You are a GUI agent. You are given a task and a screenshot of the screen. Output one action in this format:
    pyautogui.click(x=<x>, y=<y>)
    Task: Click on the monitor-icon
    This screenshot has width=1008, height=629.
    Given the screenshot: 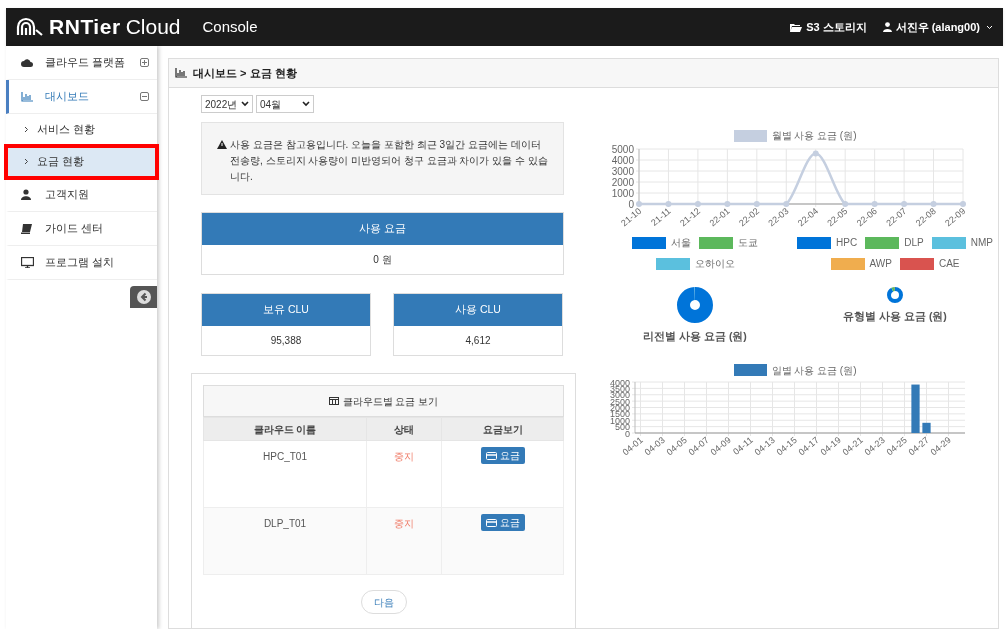 What is the action you would take?
    pyautogui.click(x=28, y=262)
    